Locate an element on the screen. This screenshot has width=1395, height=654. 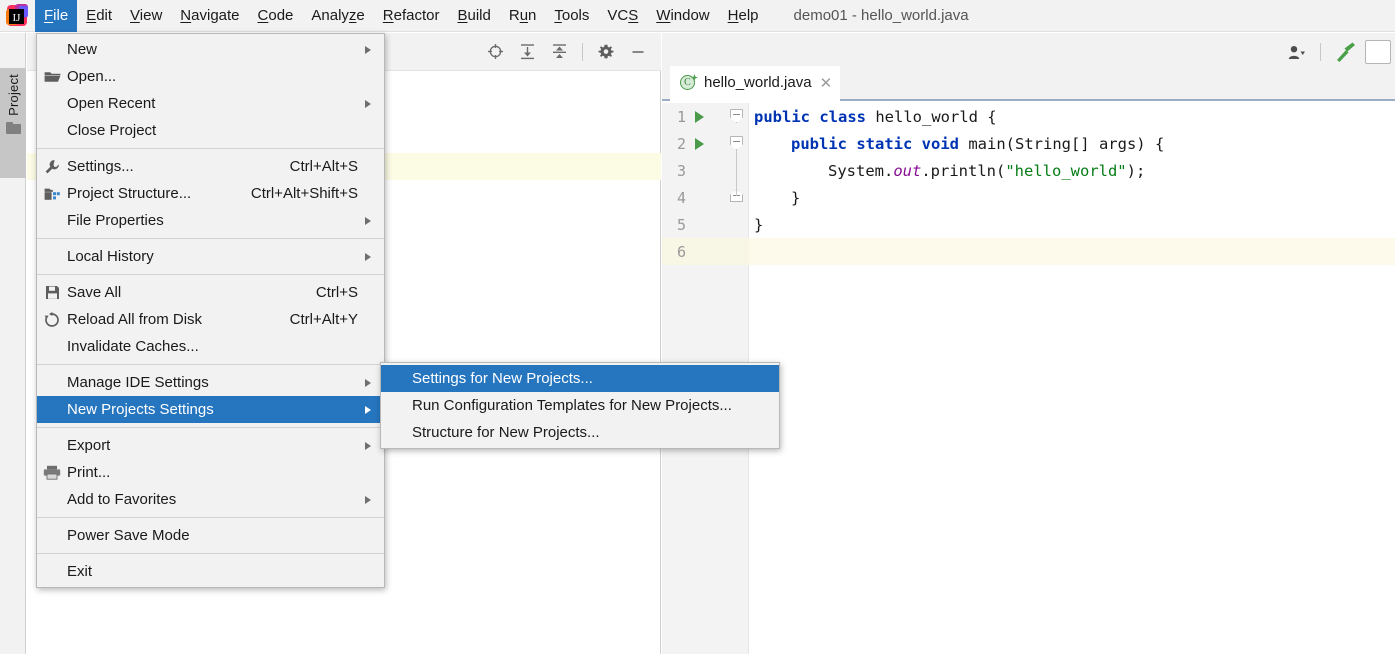
folder-open-icon is located at coordinates (52, 76).